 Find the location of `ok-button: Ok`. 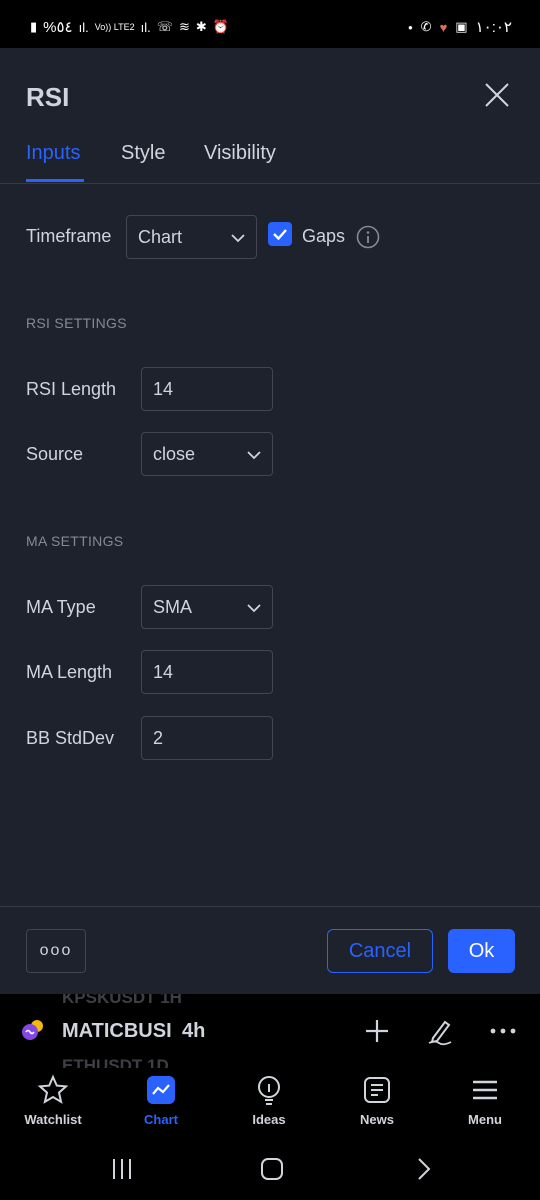

ok-button: Ok is located at coordinates (481, 951).